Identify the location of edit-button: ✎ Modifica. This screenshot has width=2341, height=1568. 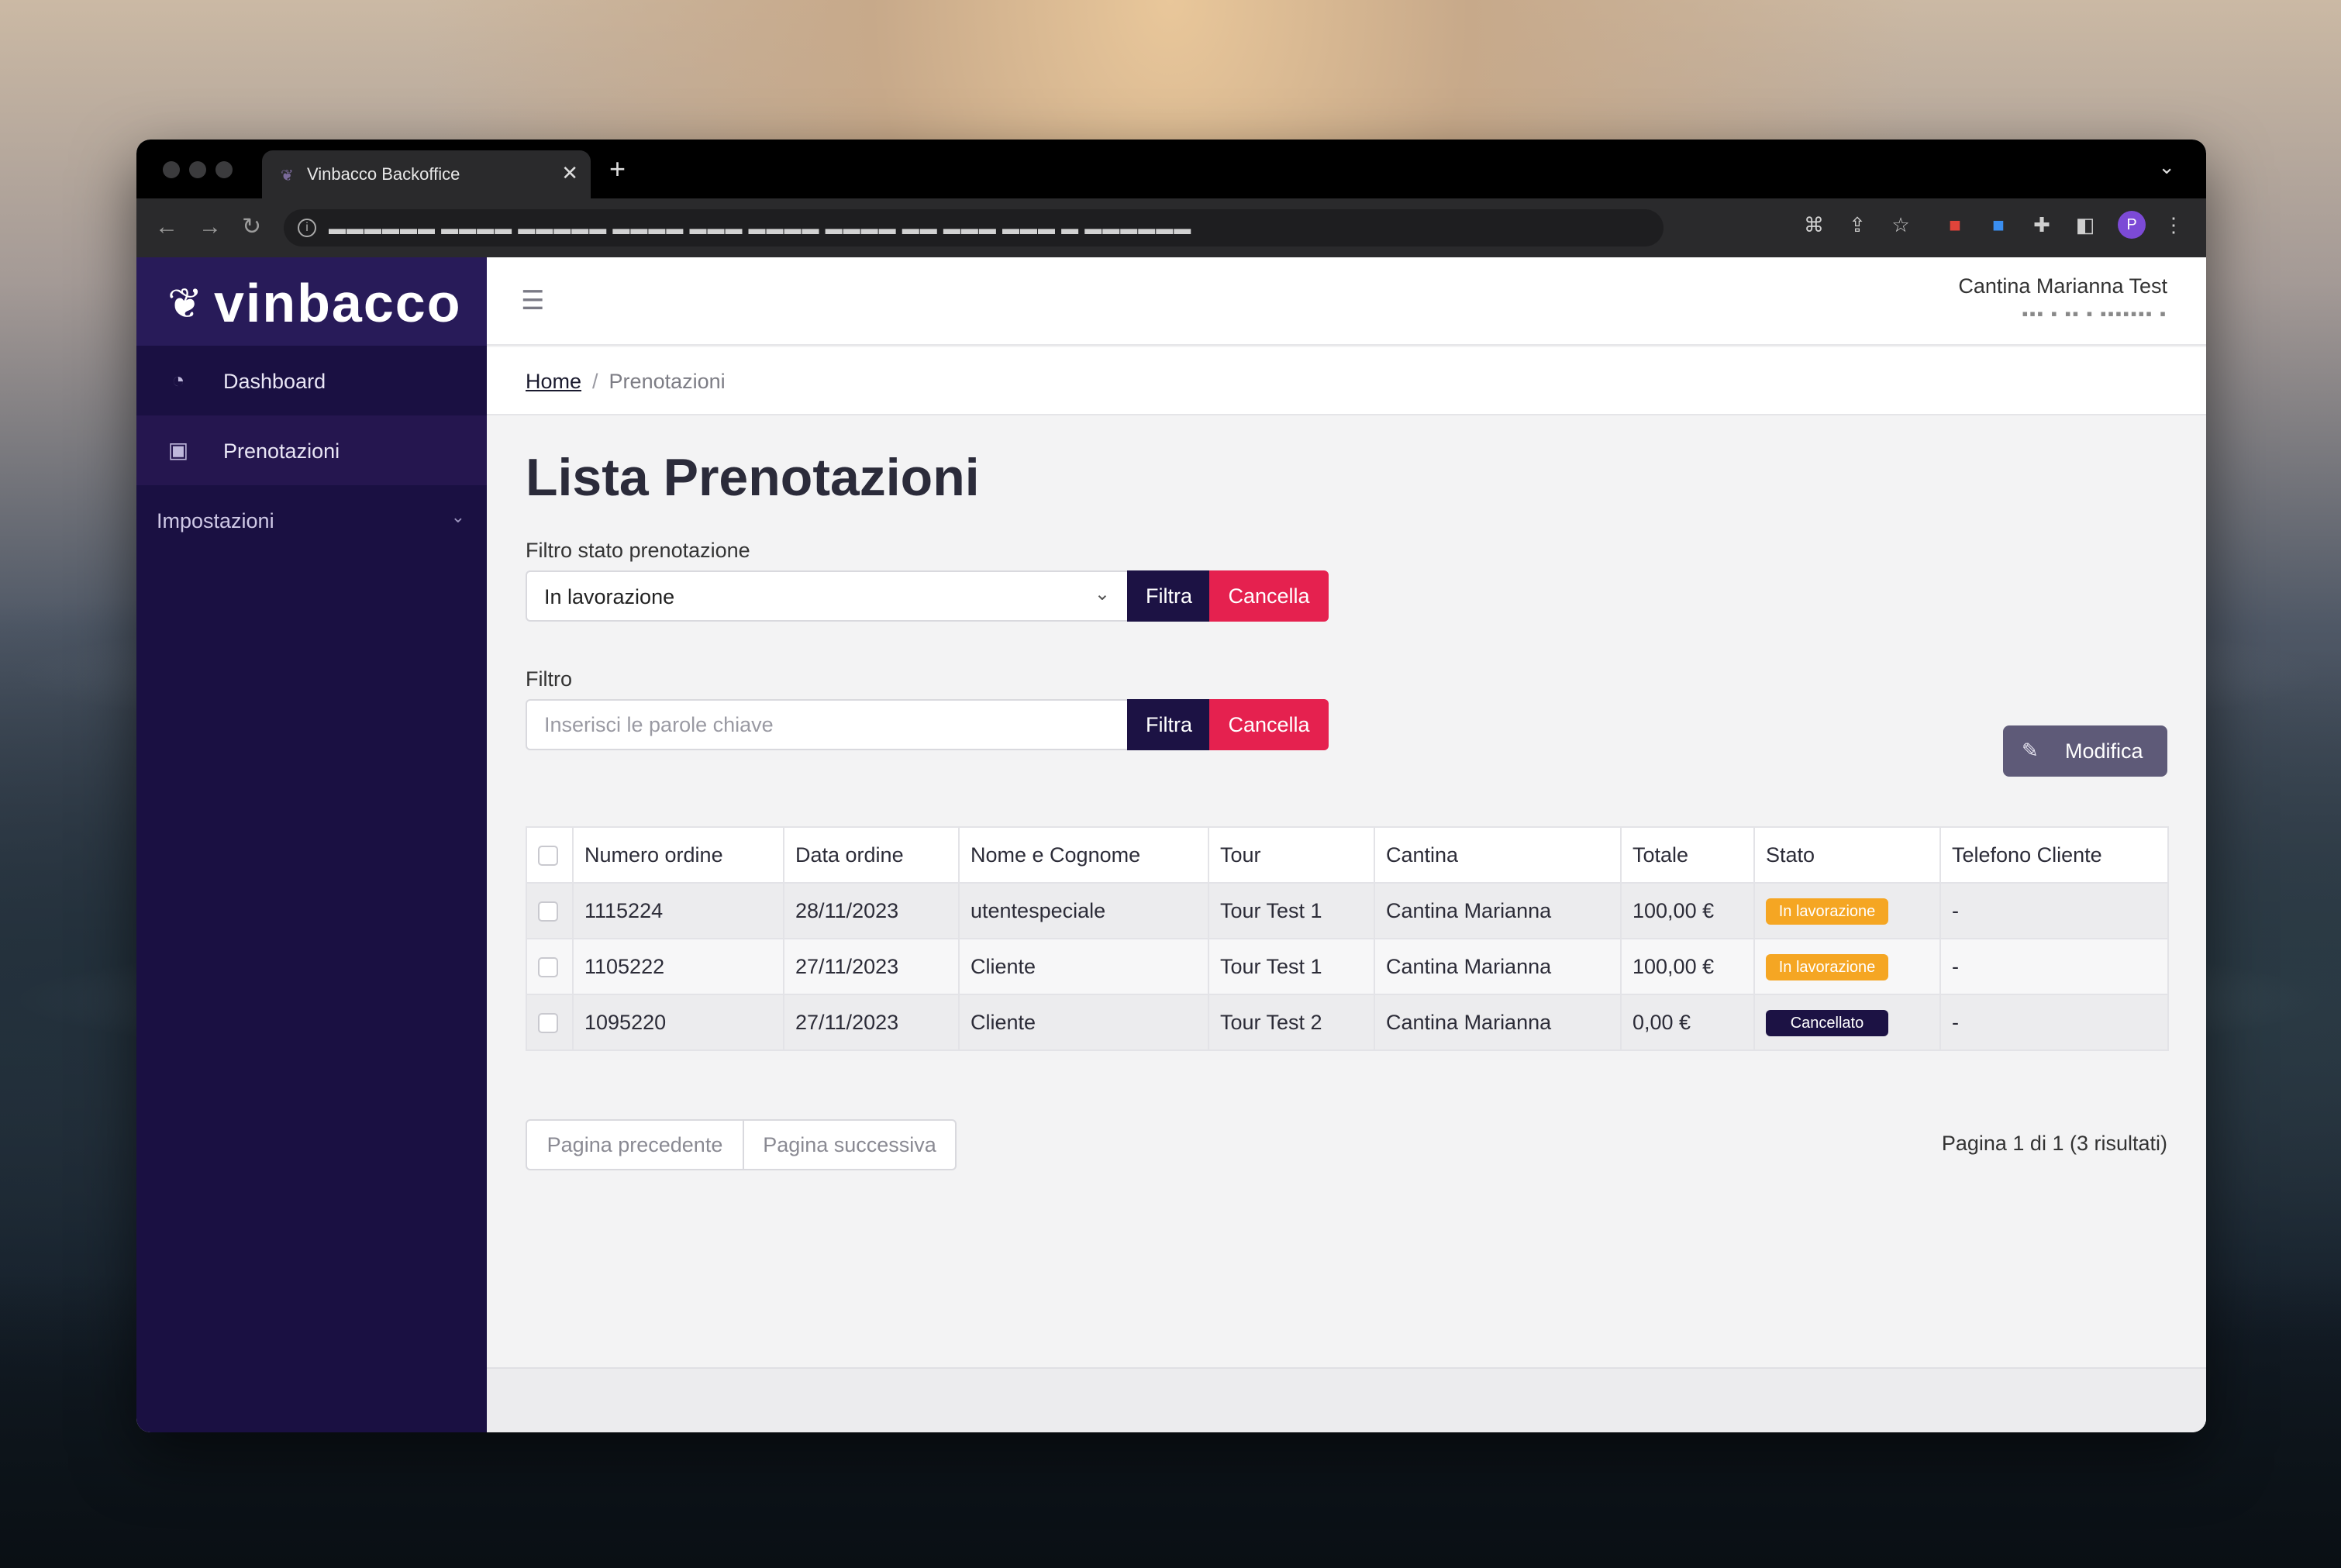
(2085, 751).